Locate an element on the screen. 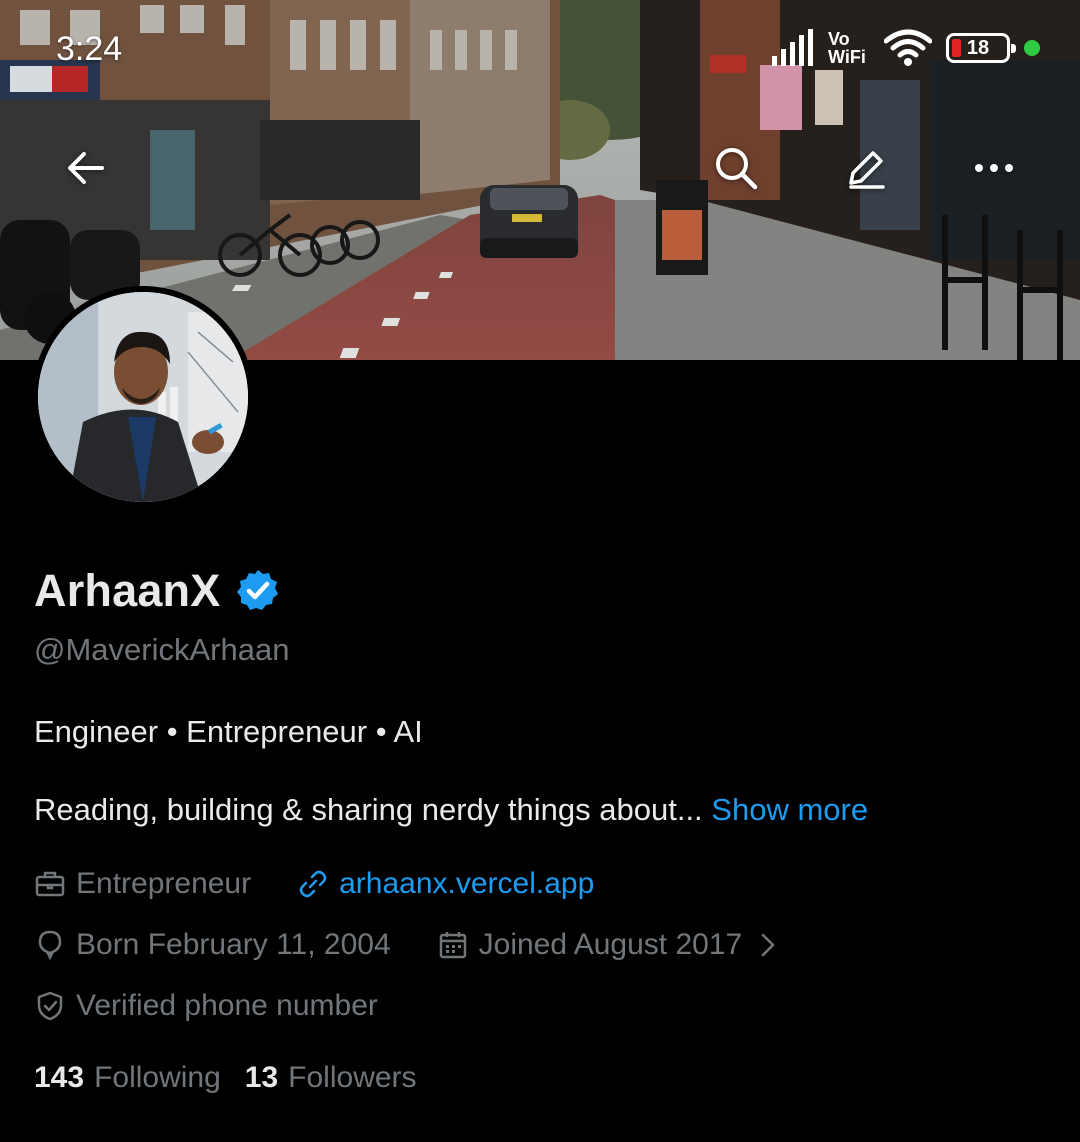  search-button is located at coordinates (736, 168).